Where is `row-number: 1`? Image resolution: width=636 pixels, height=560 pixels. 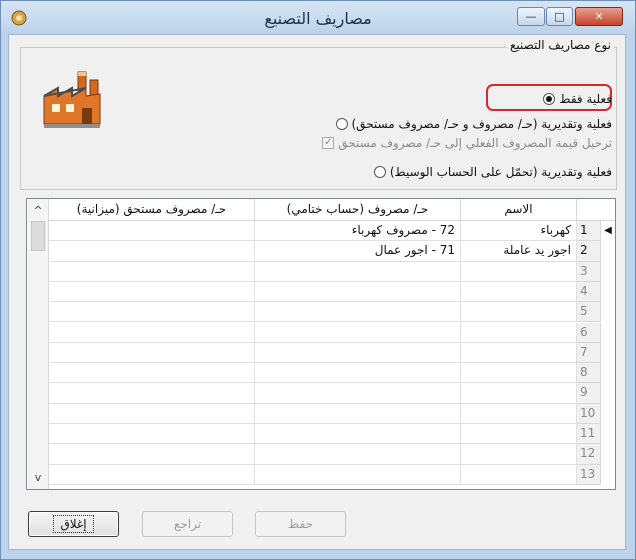 row-number: 1 is located at coordinates (589, 231).